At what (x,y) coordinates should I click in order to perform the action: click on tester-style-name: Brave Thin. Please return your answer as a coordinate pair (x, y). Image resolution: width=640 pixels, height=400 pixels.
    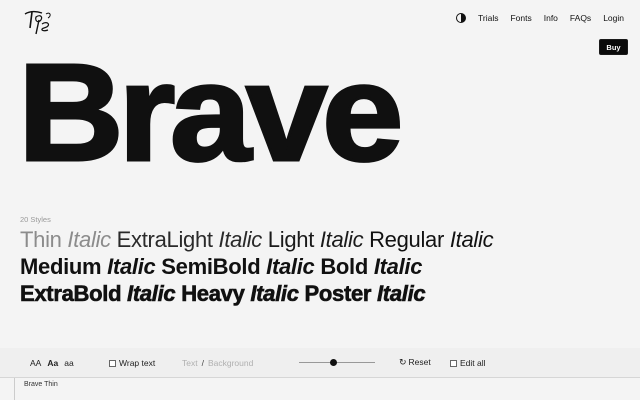
    Looking at the image, I should click on (41, 384).